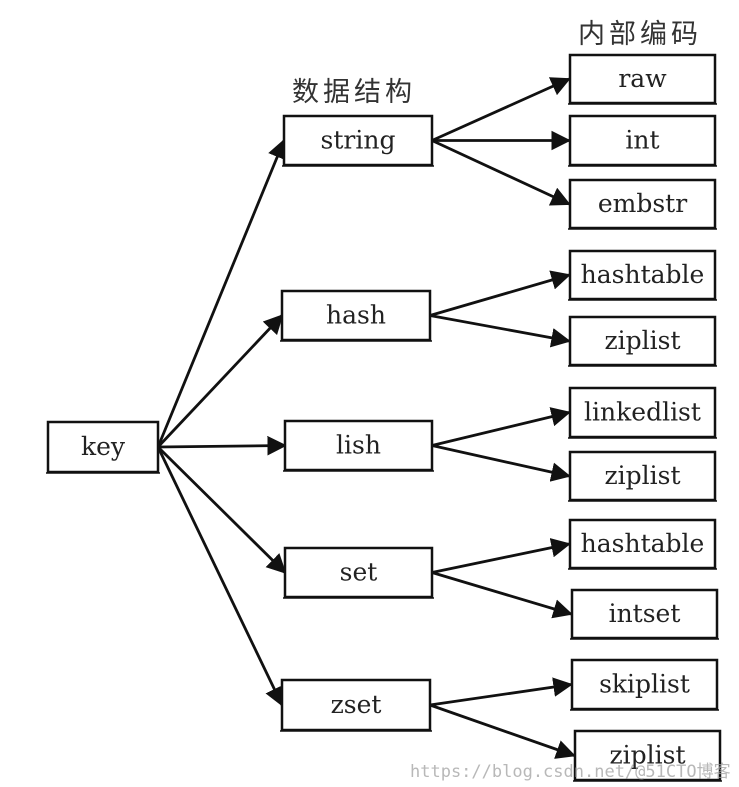 The height and width of the screenshot is (787, 739). I want to click on arrow-key-to-hash, so click(220, 381).